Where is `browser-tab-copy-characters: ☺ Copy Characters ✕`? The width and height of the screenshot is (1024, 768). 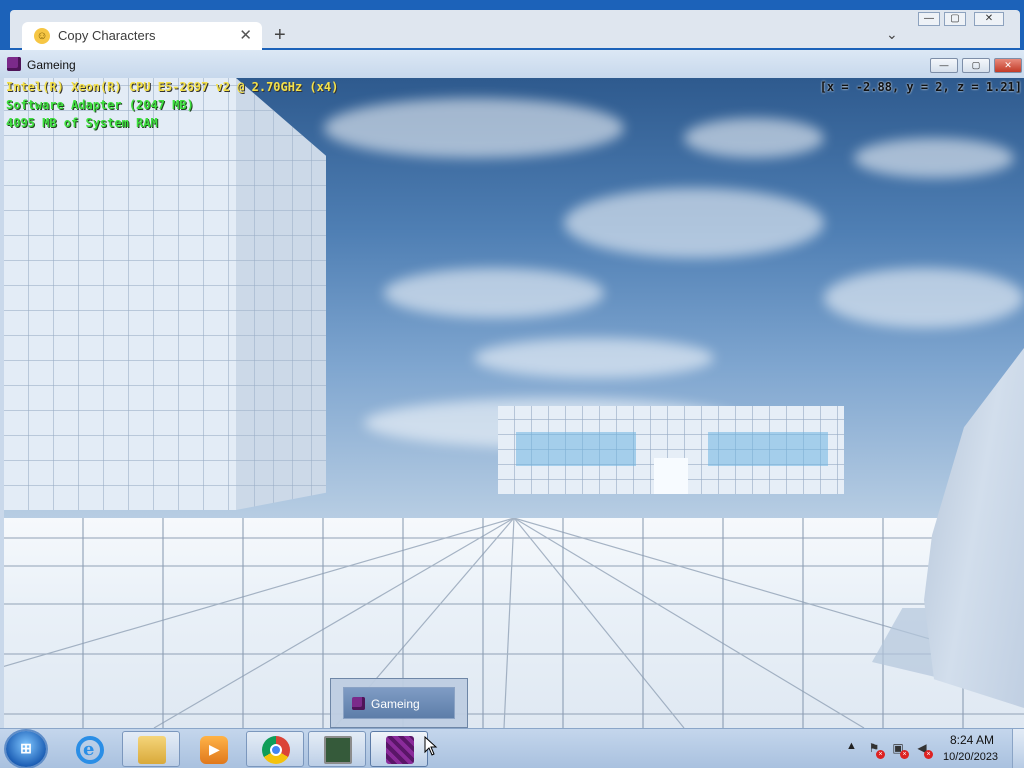
browser-tab-copy-characters: ☺ Copy Characters ✕ is located at coordinates (142, 36).